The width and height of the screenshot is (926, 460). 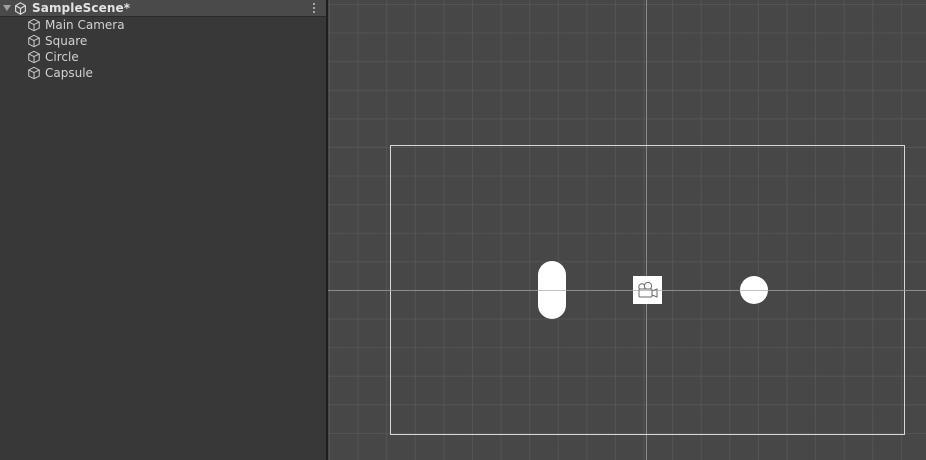 I want to click on hierarchy-list: Main Camera Square Circle Capsule, so click(x=163, y=49).